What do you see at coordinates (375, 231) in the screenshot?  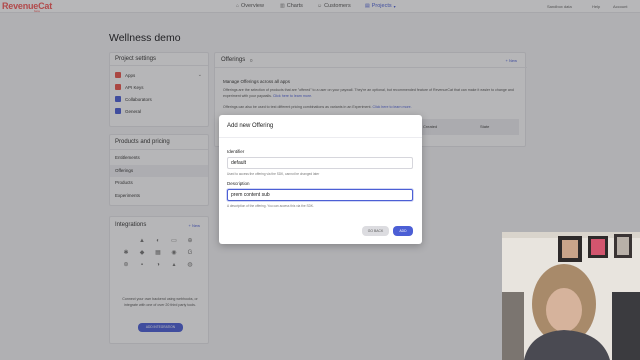 I see `go-back-button: GO BACK` at bounding box center [375, 231].